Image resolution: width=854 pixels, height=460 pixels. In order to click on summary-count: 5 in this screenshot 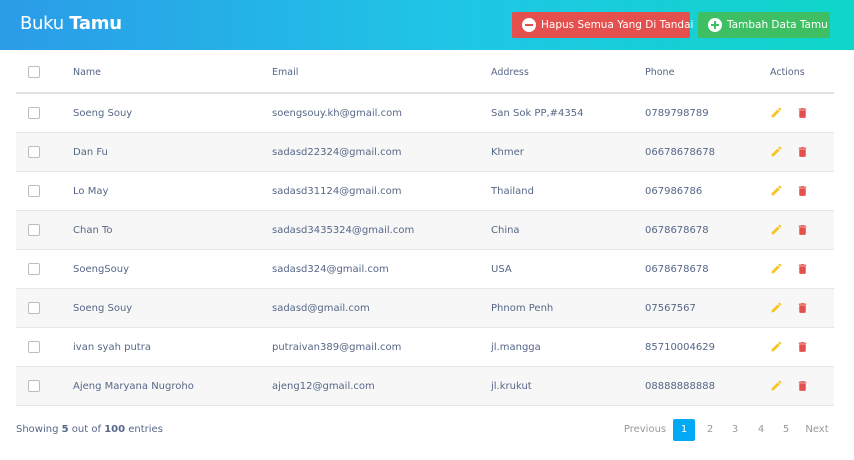, I will do `click(65, 429)`.